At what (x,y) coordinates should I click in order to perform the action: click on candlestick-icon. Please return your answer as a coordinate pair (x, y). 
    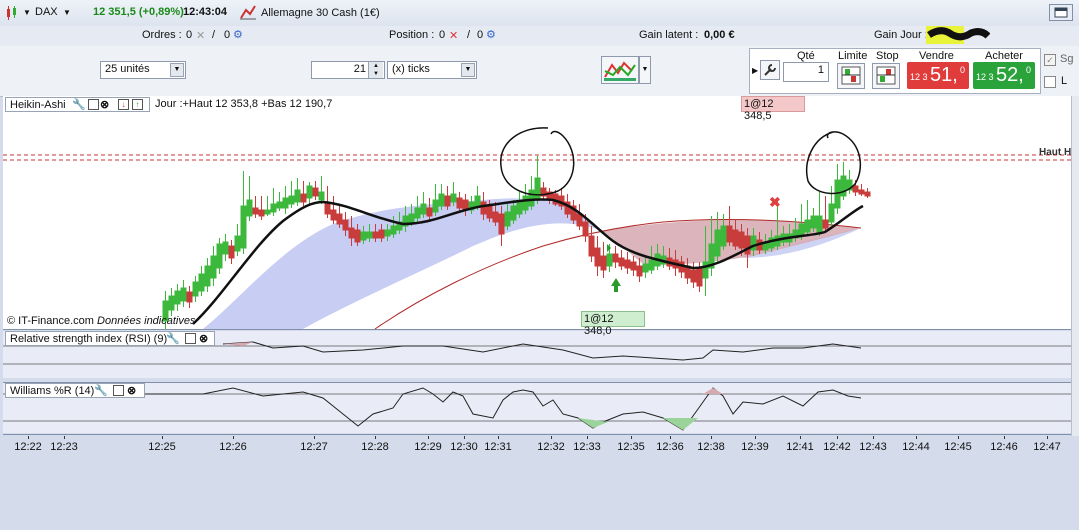
    Looking at the image, I should click on (12, 14).